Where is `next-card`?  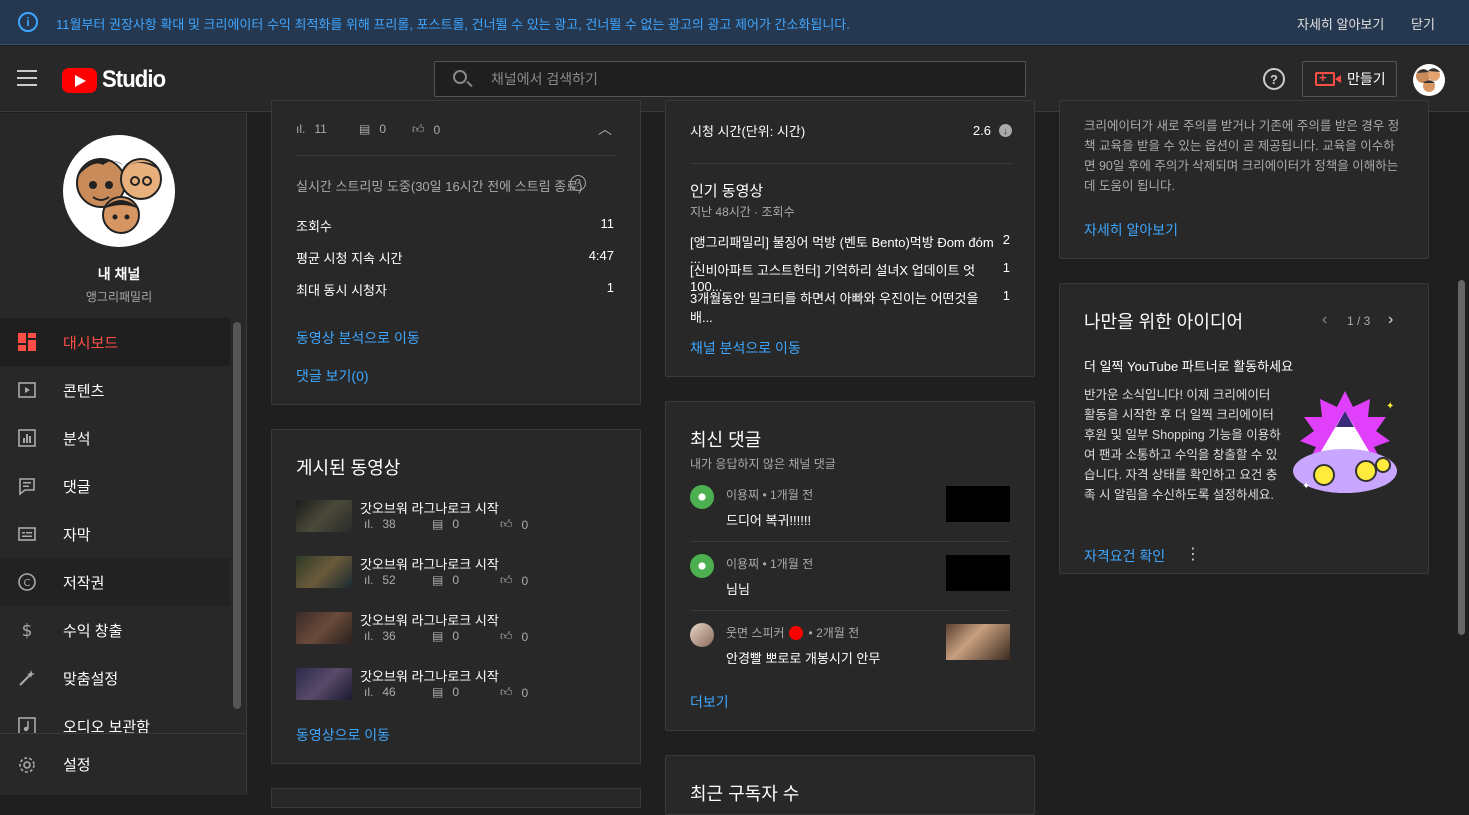
next-card is located at coordinates (456, 798).